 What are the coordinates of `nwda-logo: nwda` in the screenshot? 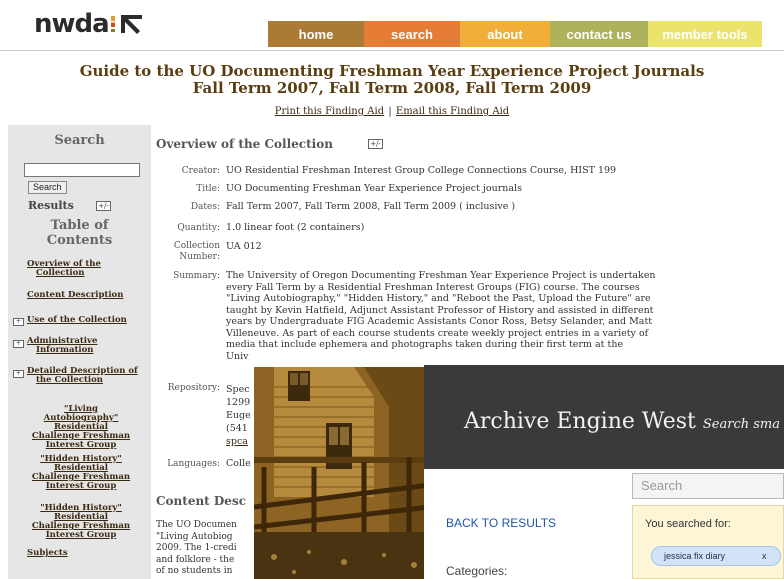 It's located at (89, 24).